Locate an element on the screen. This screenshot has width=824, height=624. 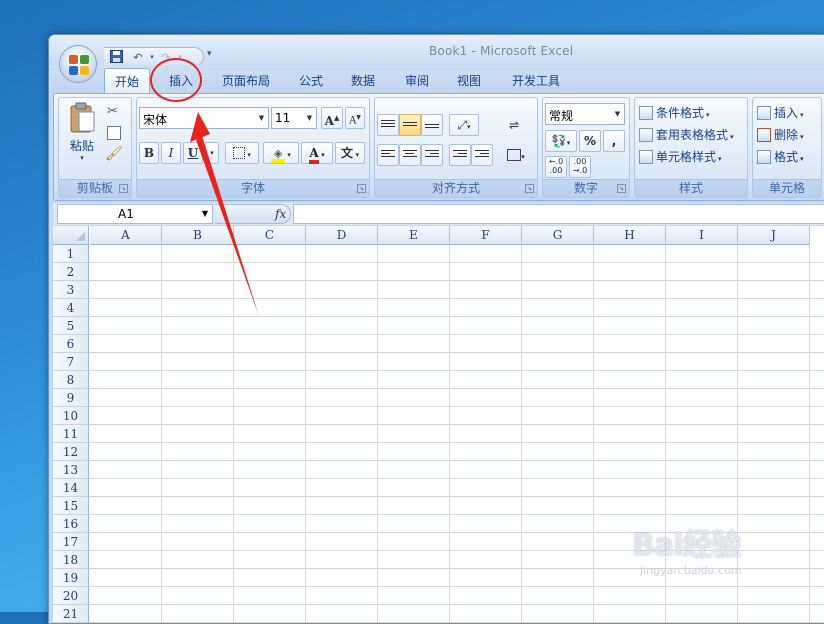
save-icon is located at coordinates (116, 57).